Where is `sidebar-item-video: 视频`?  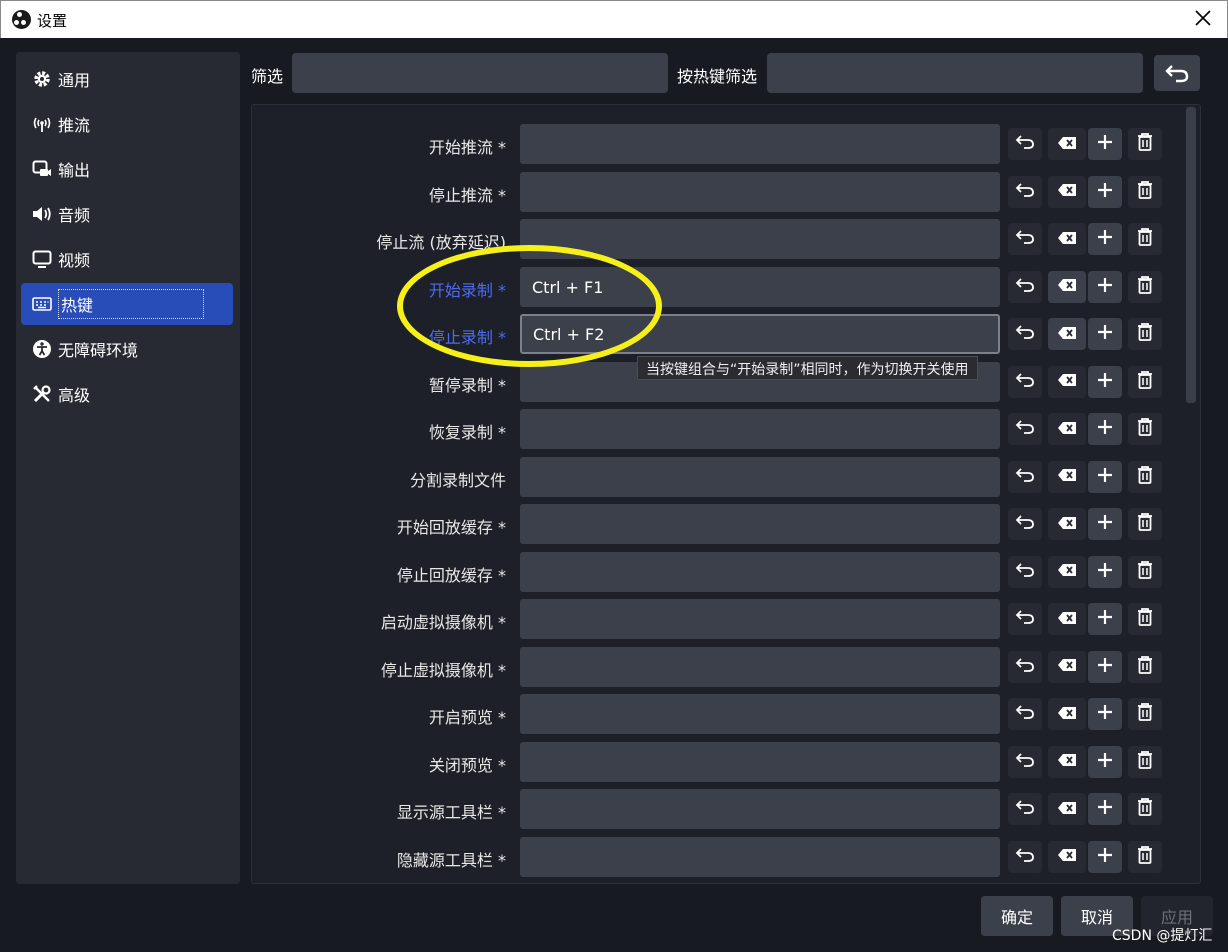
sidebar-item-video: 视频 is located at coordinates (127, 259).